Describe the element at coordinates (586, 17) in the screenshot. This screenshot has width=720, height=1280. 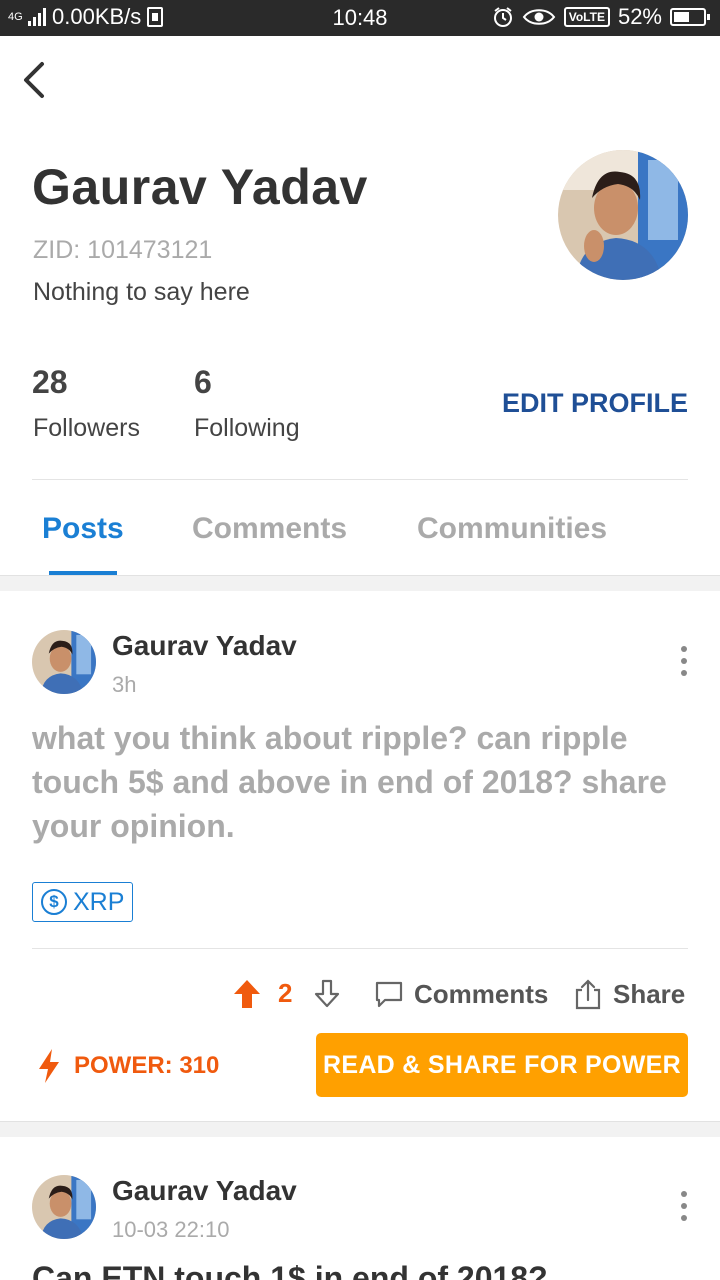
I see `volte-badge: VoLTE` at that location.